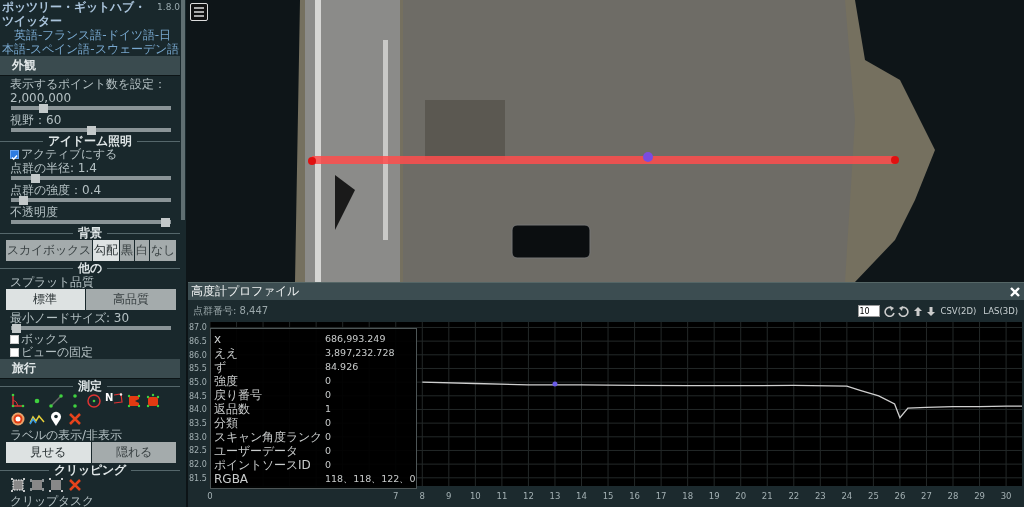 This screenshot has width=1024, height=507. Describe the element at coordinates (360, 353) in the screenshot. I see `attribute-value: 3,897,232.728` at that location.